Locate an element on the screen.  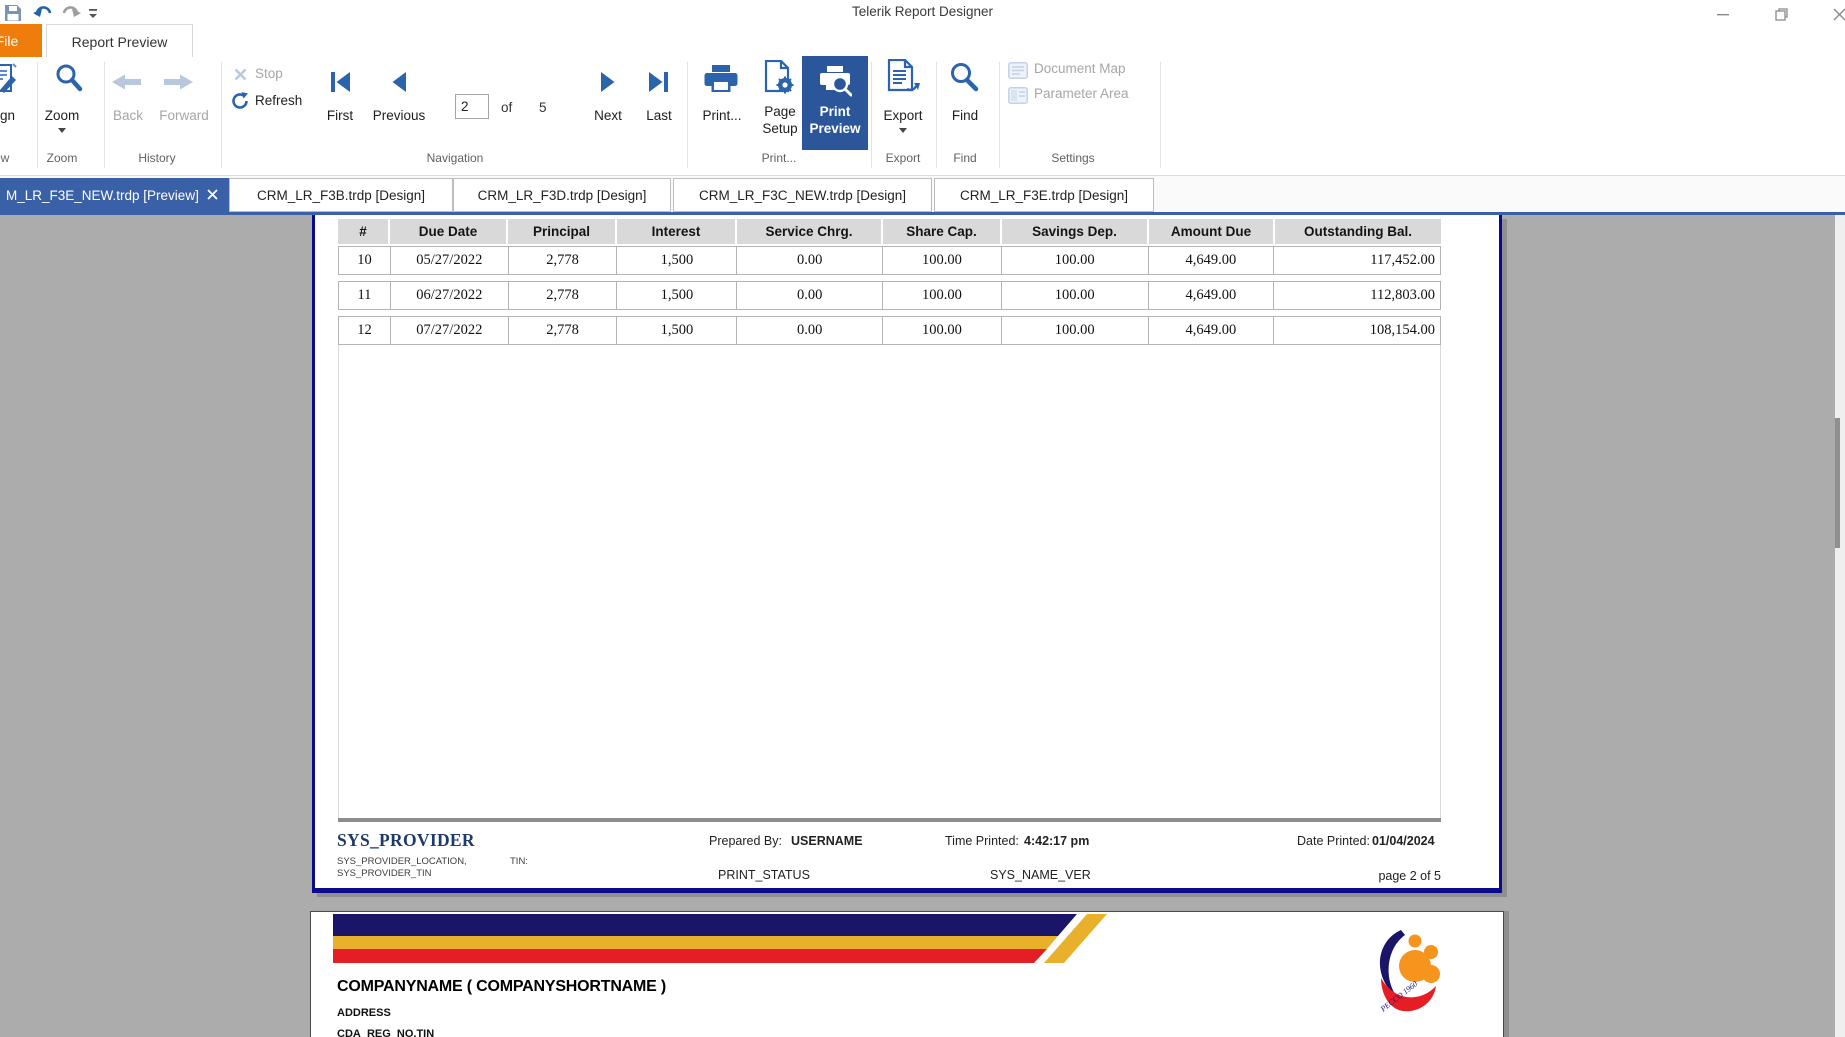
col-header: Share Cap. is located at coordinates (942, 231).